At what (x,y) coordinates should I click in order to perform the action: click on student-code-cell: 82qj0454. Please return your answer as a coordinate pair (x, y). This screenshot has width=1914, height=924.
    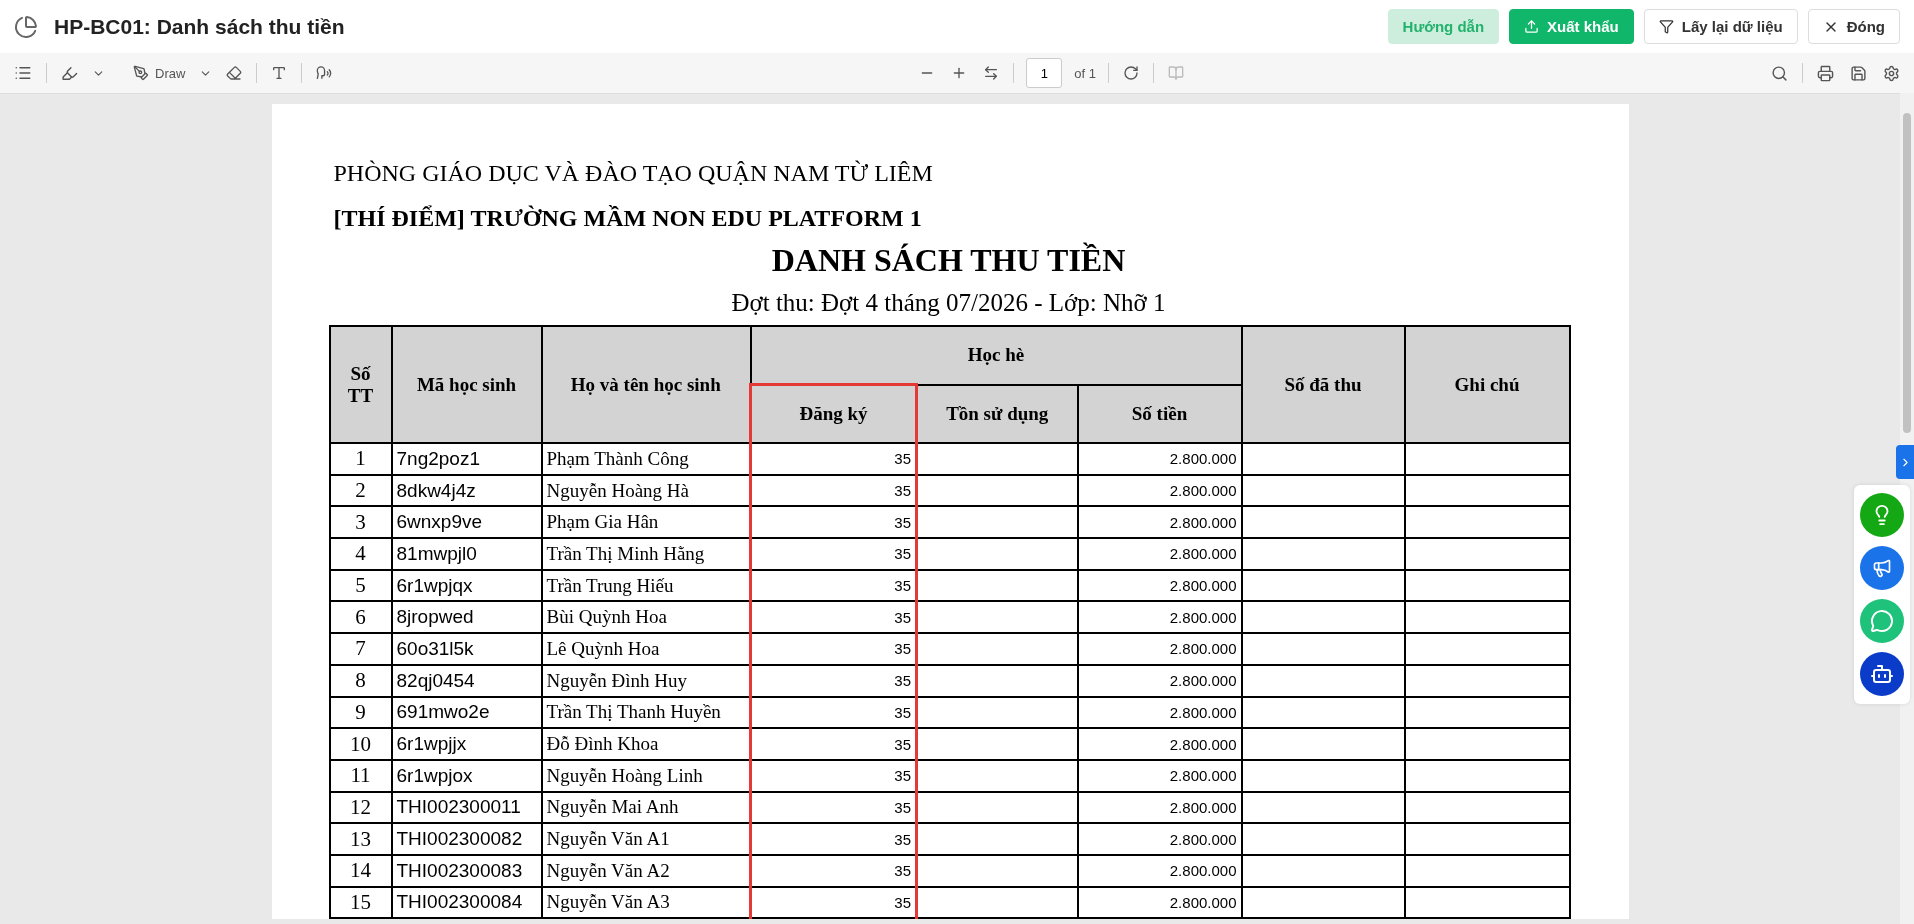
    Looking at the image, I should click on (466, 680).